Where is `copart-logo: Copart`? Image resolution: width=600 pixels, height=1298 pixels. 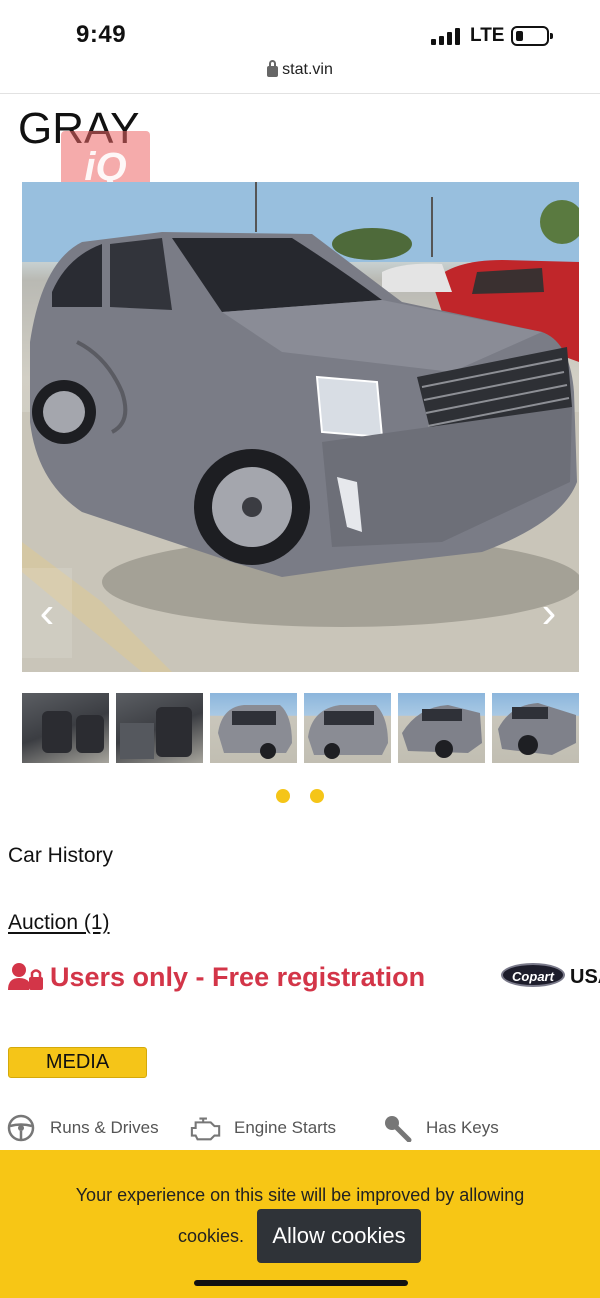 copart-logo: Copart is located at coordinates (533, 975).